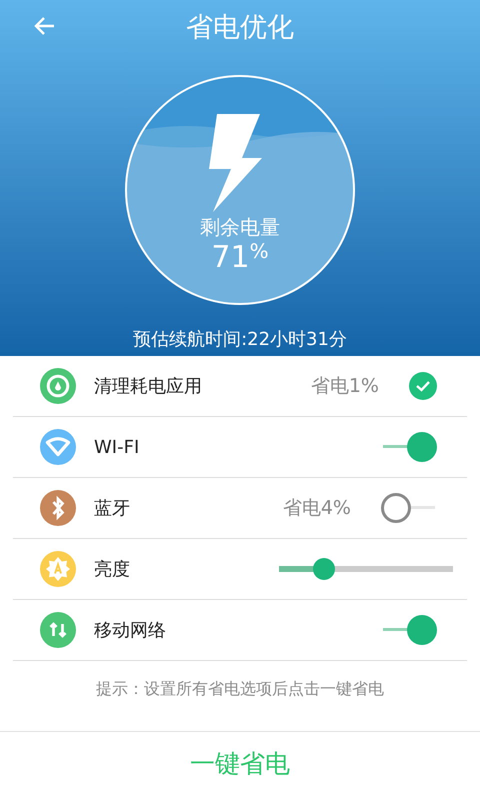 The width and height of the screenshot is (480, 800). I want to click on setting-row: WI-FI, so click(240, 447).